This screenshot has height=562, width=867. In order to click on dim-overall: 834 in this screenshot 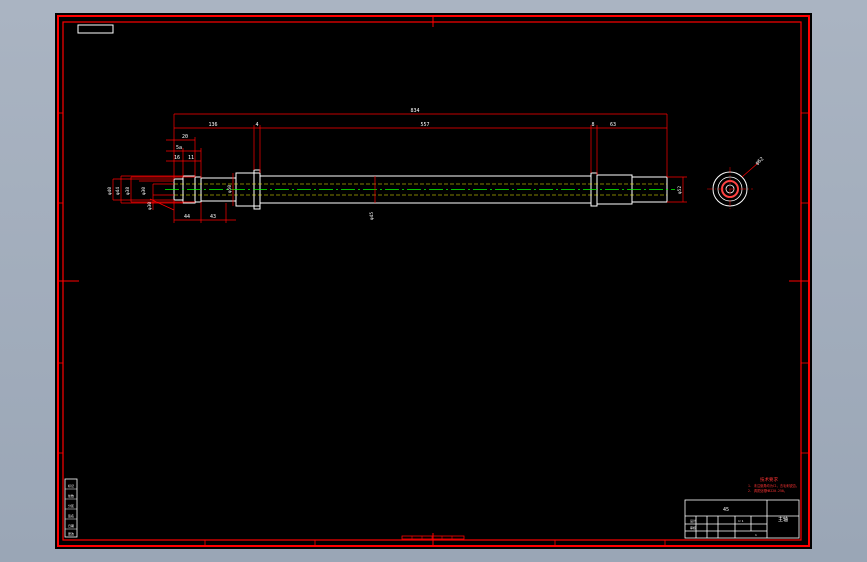, I will do `click(414, 111)`.